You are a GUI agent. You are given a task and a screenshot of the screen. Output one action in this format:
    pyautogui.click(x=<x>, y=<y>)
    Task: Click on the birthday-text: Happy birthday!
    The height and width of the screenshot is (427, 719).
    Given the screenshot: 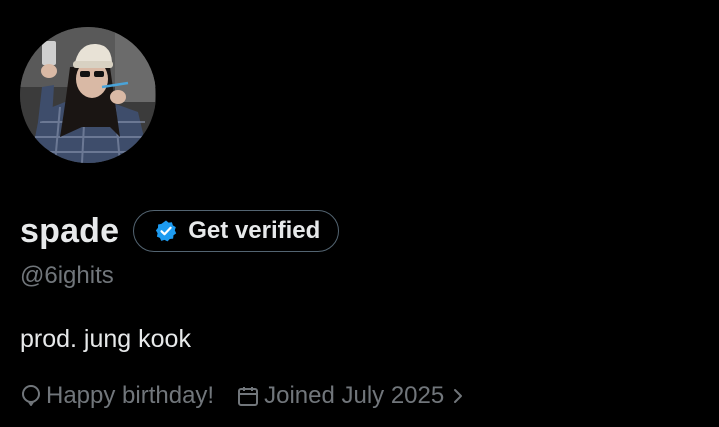 What is the action you would take?
    pyautogui.click(x=130, y=395)
    